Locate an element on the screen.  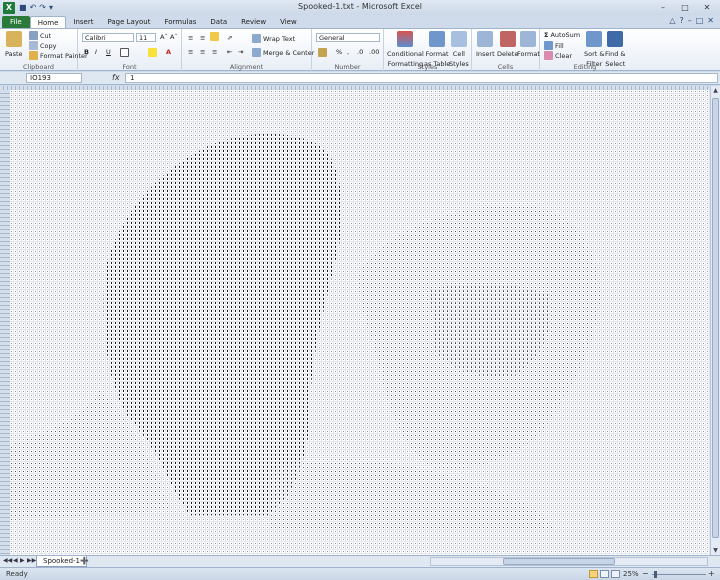
paste-button: Paste is located at coordinates (14, 44).